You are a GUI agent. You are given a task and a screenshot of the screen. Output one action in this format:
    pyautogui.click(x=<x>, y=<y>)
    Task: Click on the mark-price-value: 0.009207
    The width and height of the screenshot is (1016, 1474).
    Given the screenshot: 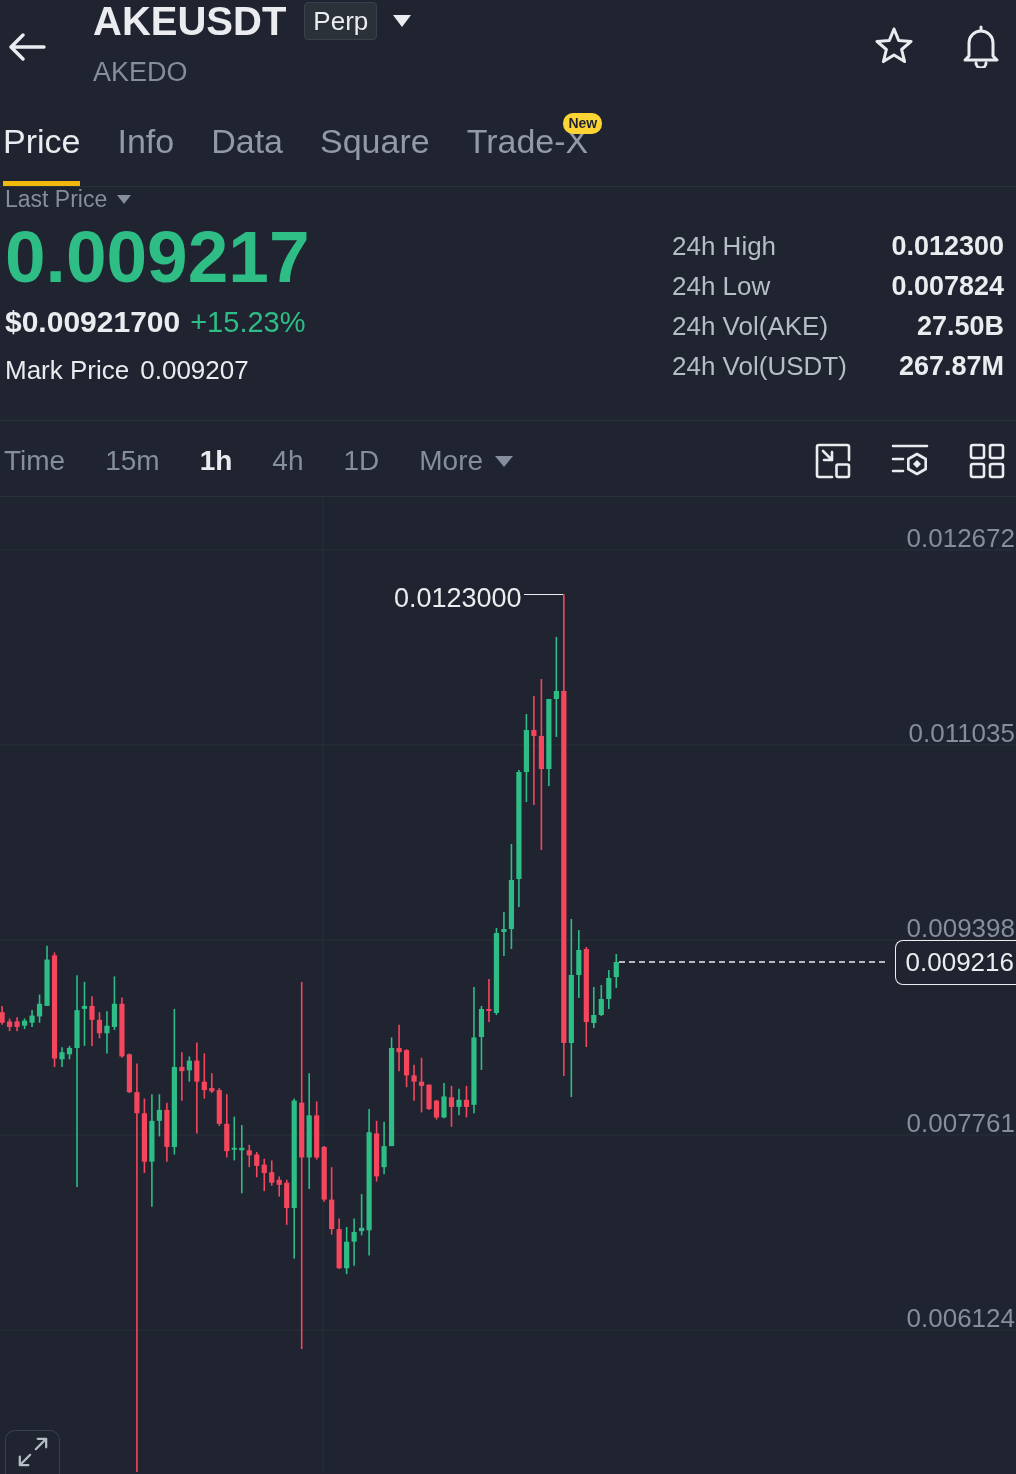 What is the action you would take?
    pyautogui.click(x=194, y=370)
    